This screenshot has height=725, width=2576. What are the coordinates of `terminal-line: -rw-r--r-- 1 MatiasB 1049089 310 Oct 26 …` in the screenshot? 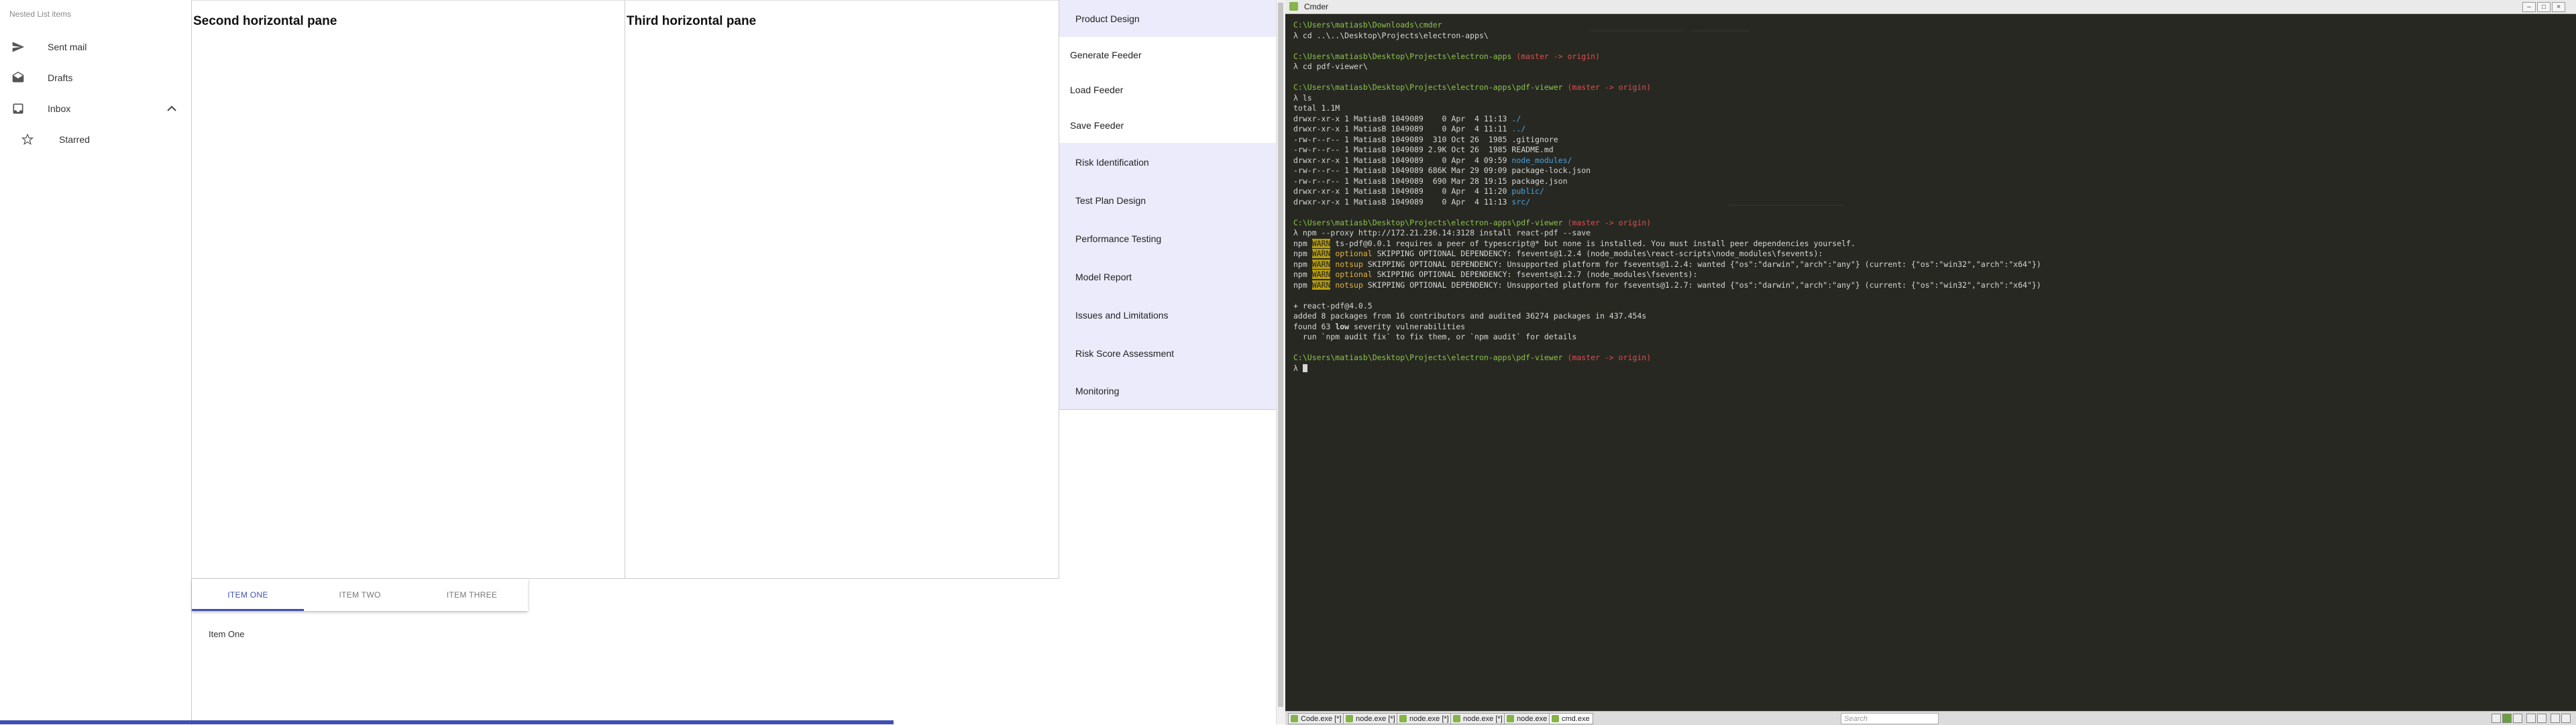 It's located at (1667, 140).